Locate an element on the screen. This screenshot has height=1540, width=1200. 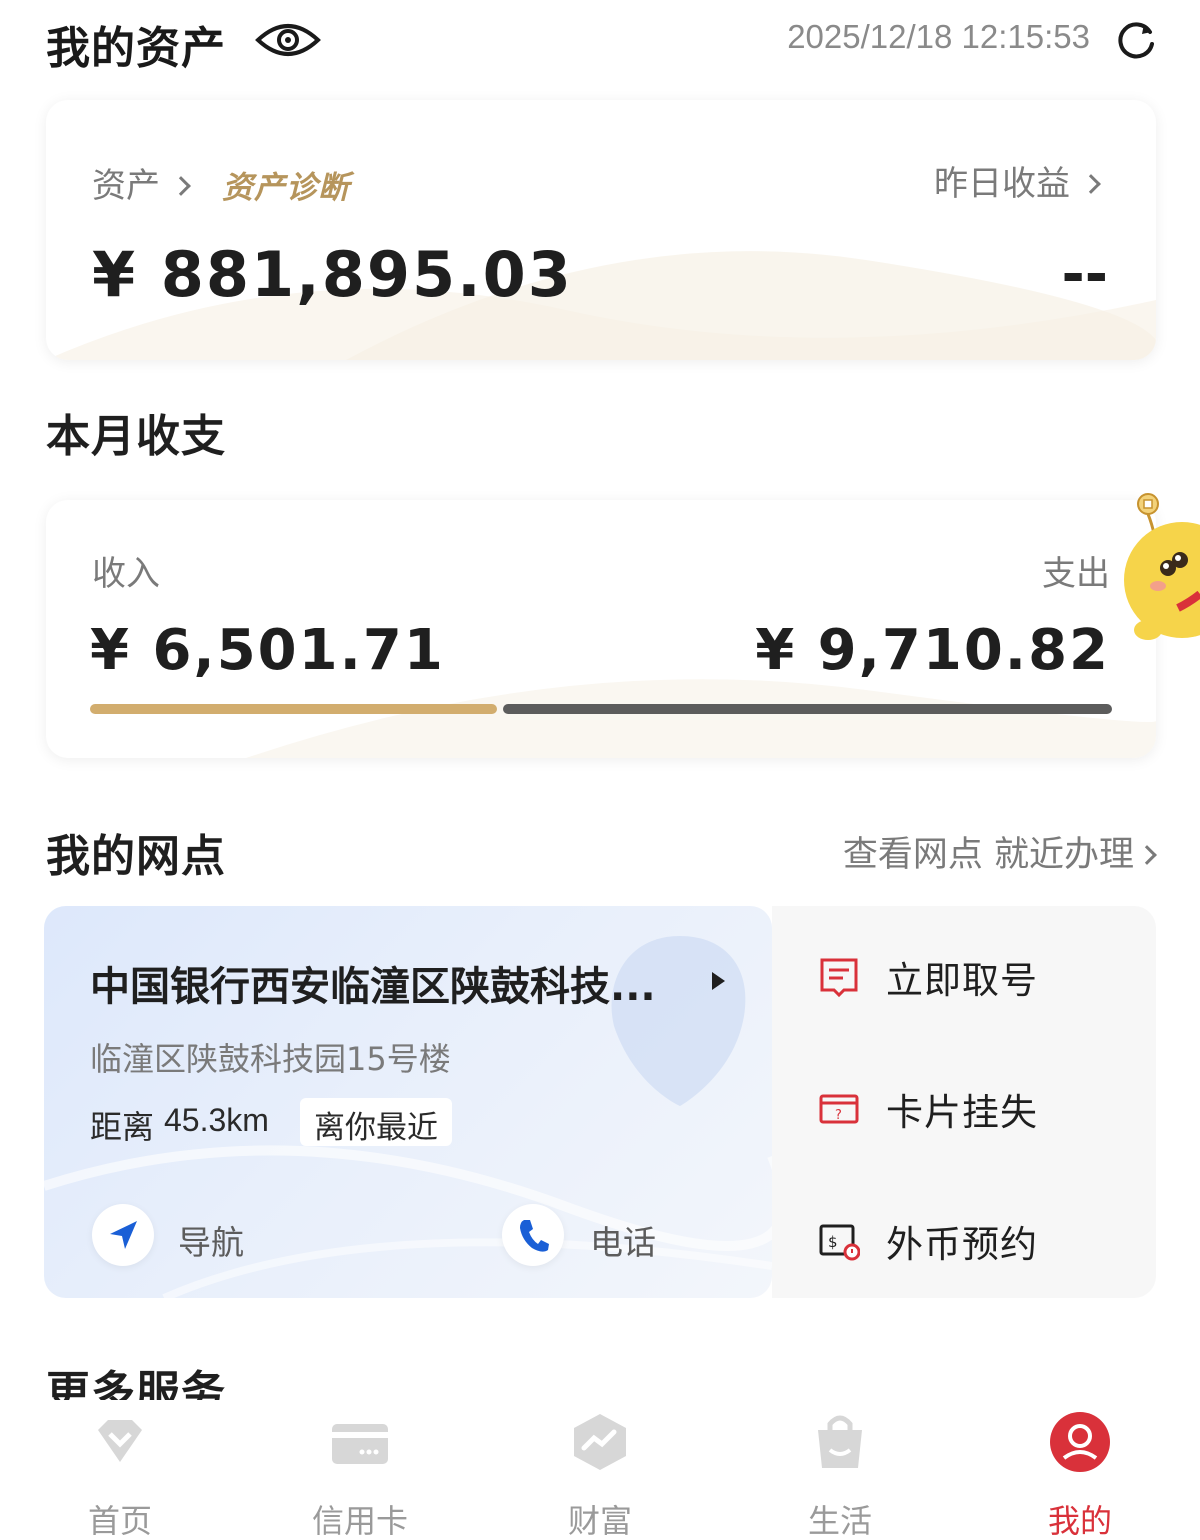
home-diamond-icon is located at coordinates (120, 1441).